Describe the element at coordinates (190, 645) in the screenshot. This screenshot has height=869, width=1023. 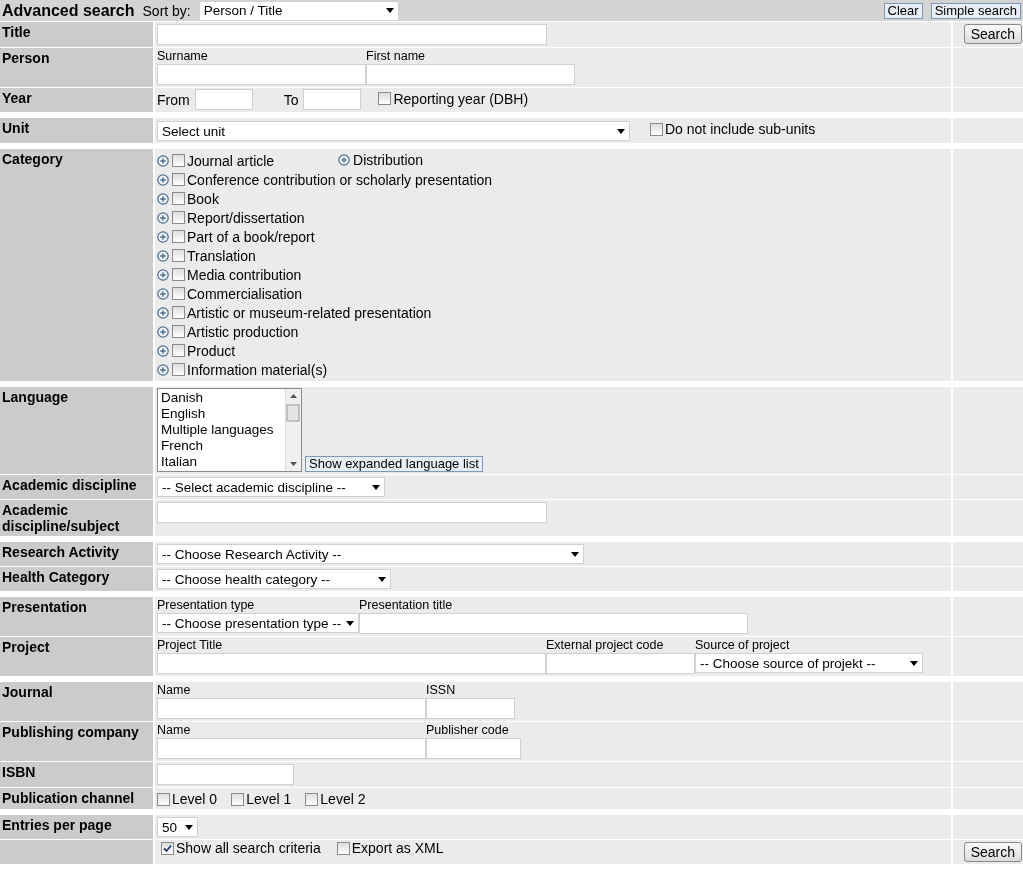
I see `field-label: Project Title` at that location.